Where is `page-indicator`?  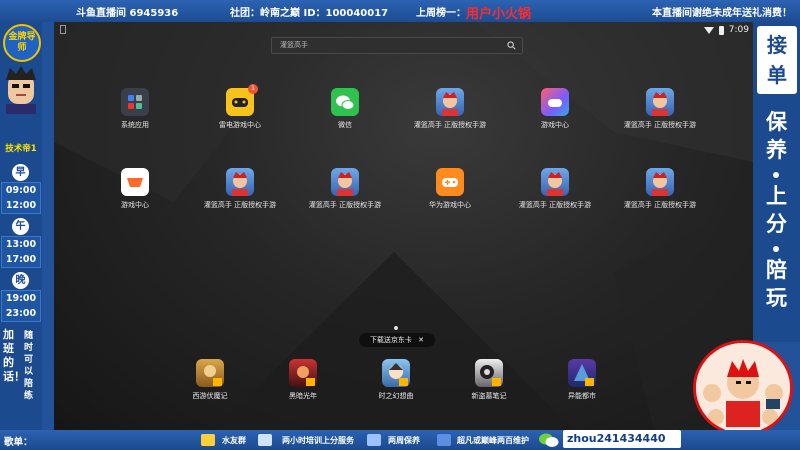 page-indicator is located at coordinates (396, 328).